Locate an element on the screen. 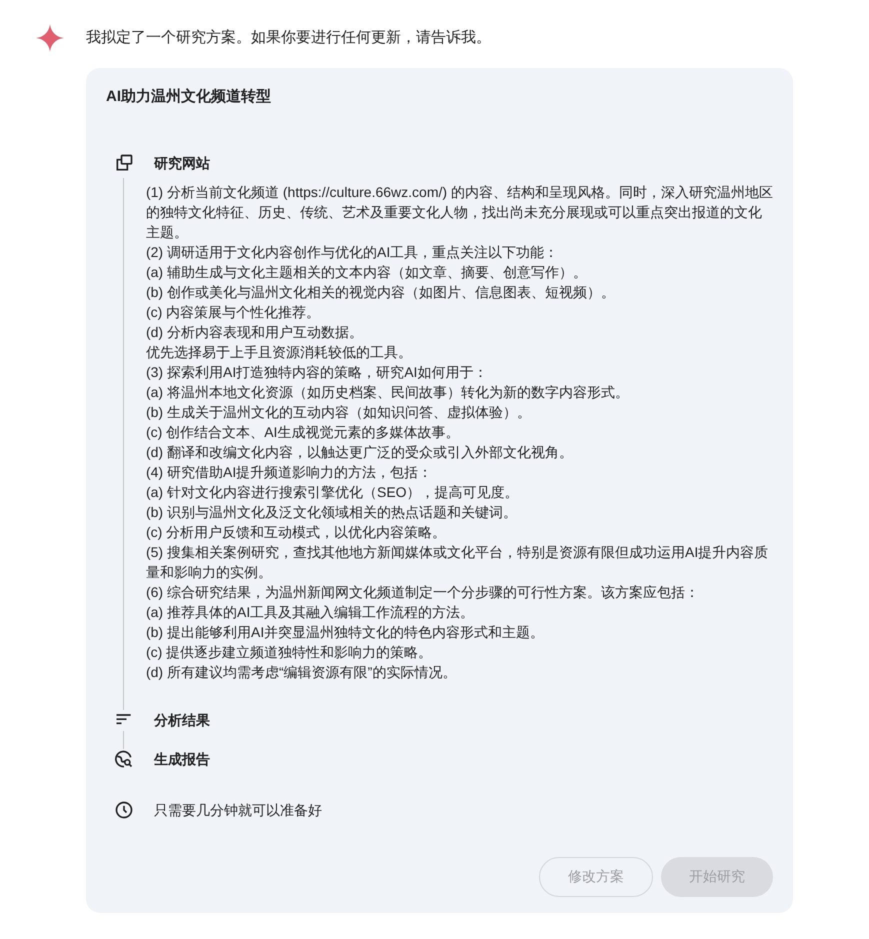  clock-icon is located at coordinates (124, 810).